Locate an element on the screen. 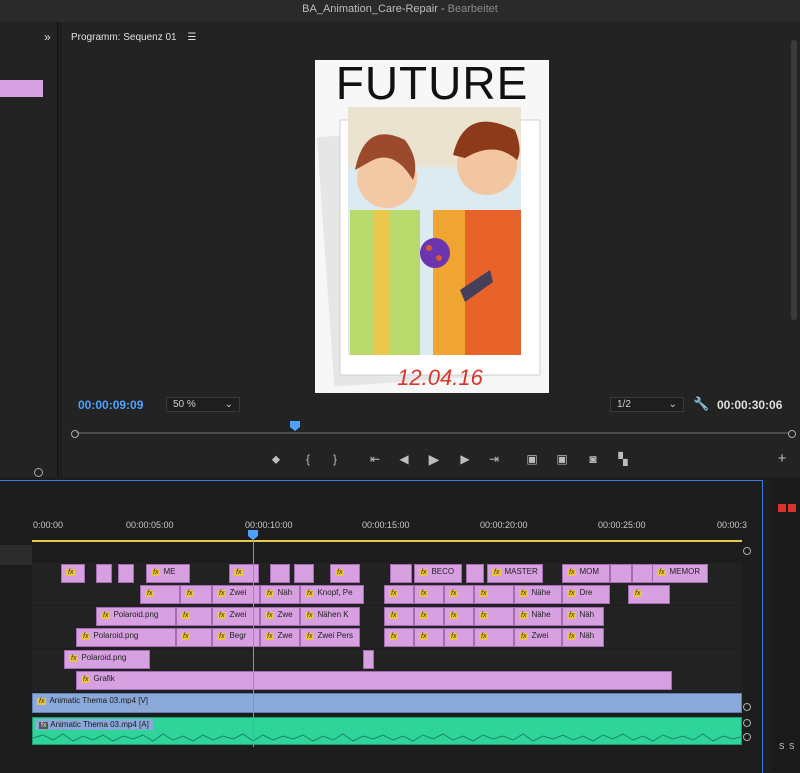  preview-date: 12.04.16 is located at coordinates (440, 377).